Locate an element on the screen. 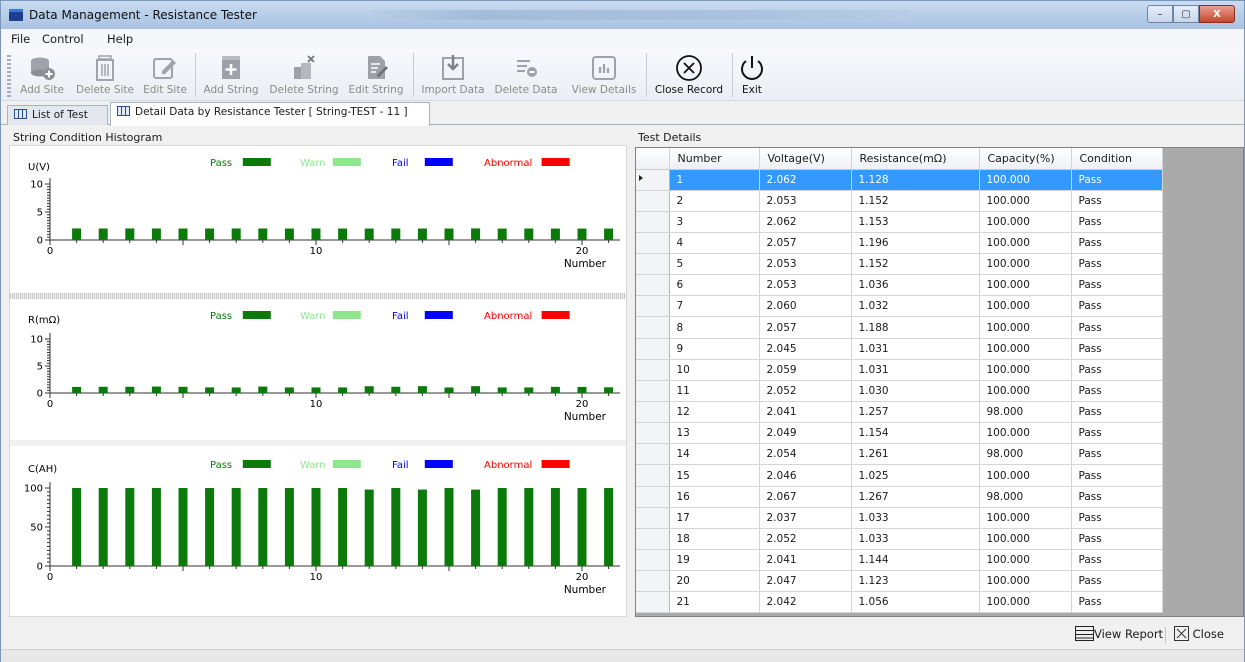  edit-site-button: Edit Site is located at coordinates (165, 75).